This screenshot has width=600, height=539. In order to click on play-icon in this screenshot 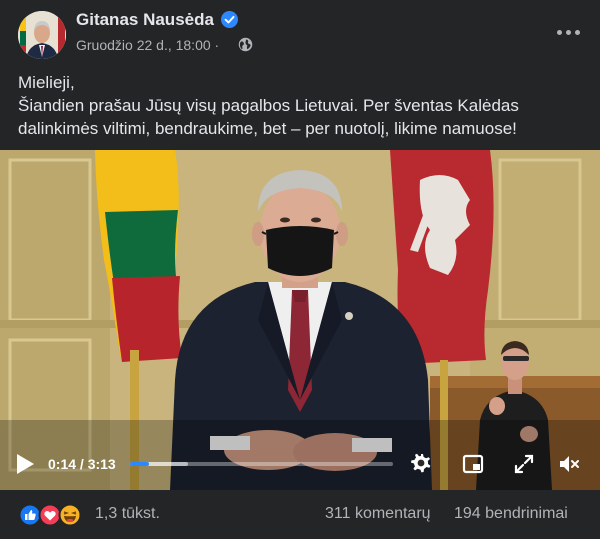, I will do `click(25, 464)`.